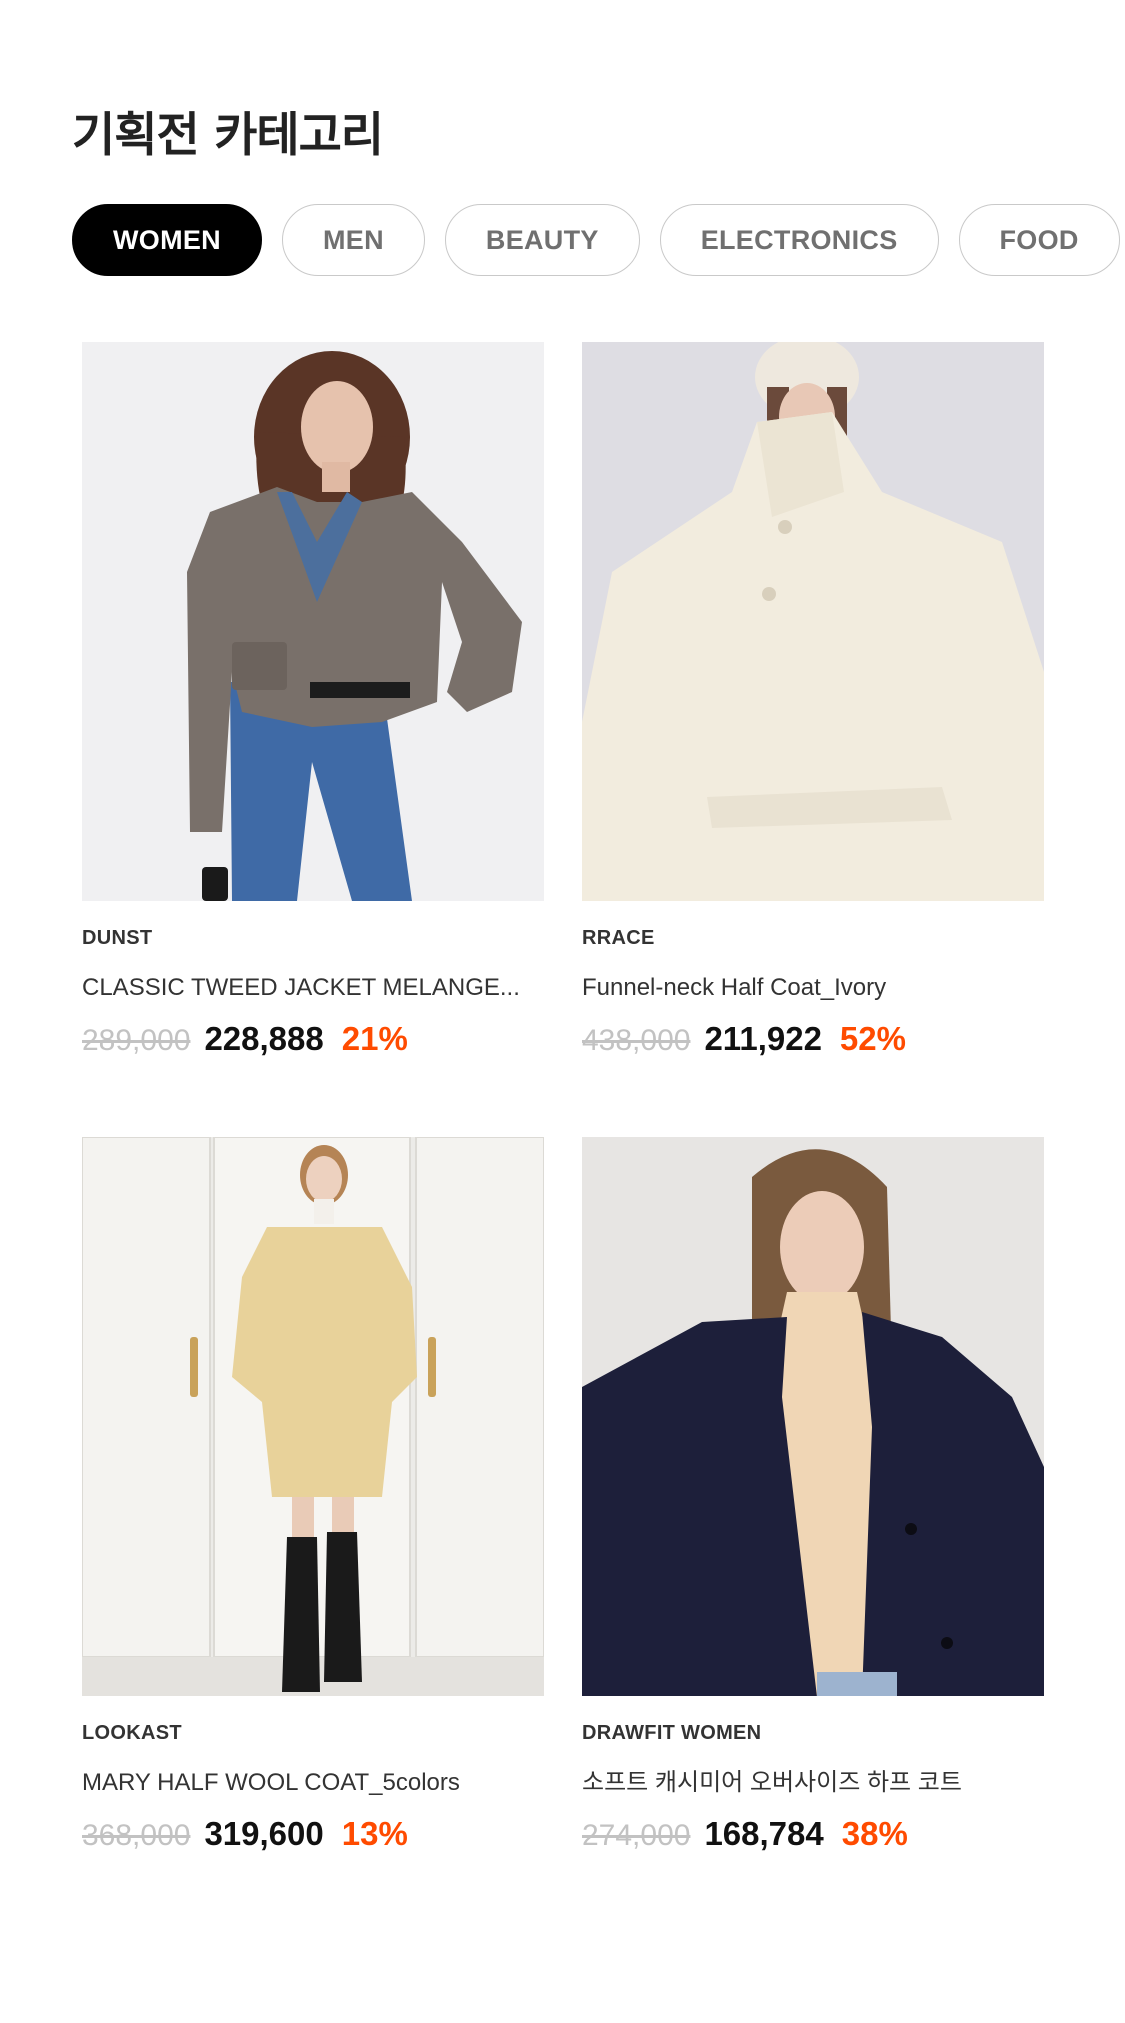 This screenshot has width=1125, height=2023. What do you see at coordinates (313, 1783) in the screenshot?
I see `product-name: MARY HALF WOOL COAT_5colors` at bounding box center [313, 1783].